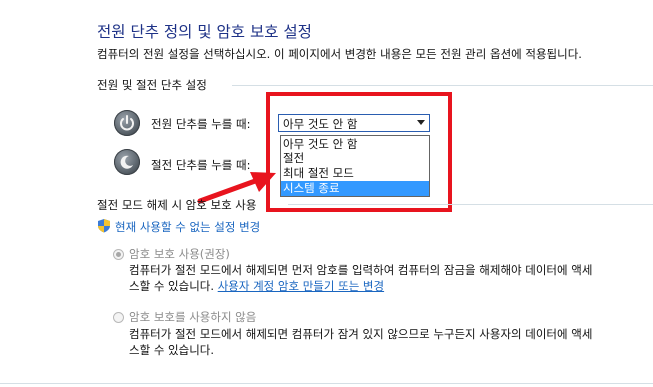 The image size is (653, 387). Describe the element at coordinates (179, 254) in the screenshot. I see `require-password-label: 암호 보호 사용(권장)` at that location.